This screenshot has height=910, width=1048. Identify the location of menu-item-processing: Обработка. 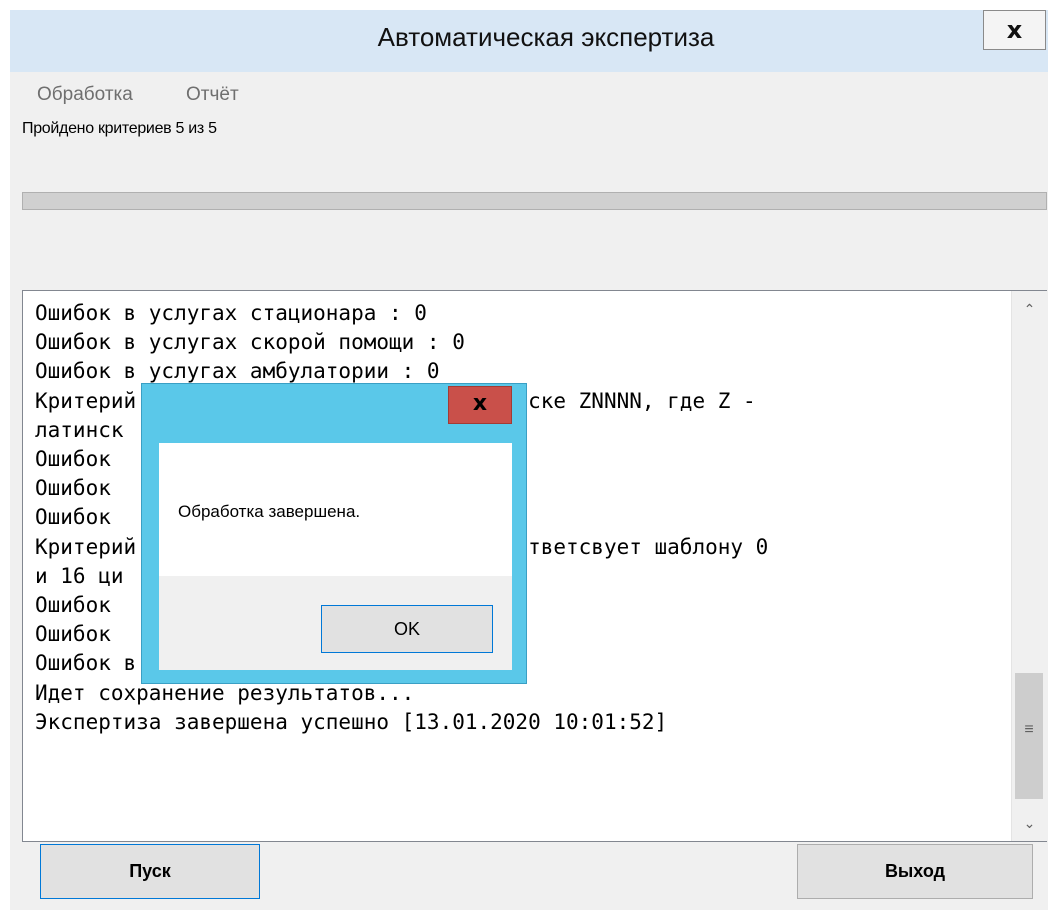
(85, 95).